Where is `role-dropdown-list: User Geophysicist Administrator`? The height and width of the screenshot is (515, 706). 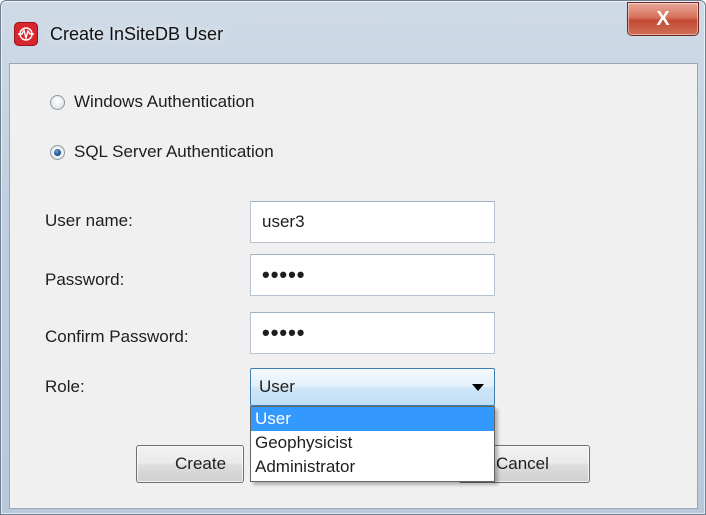
role-dropdown-list: User Geophysicist Administrator is located at coordinates (372, 444).